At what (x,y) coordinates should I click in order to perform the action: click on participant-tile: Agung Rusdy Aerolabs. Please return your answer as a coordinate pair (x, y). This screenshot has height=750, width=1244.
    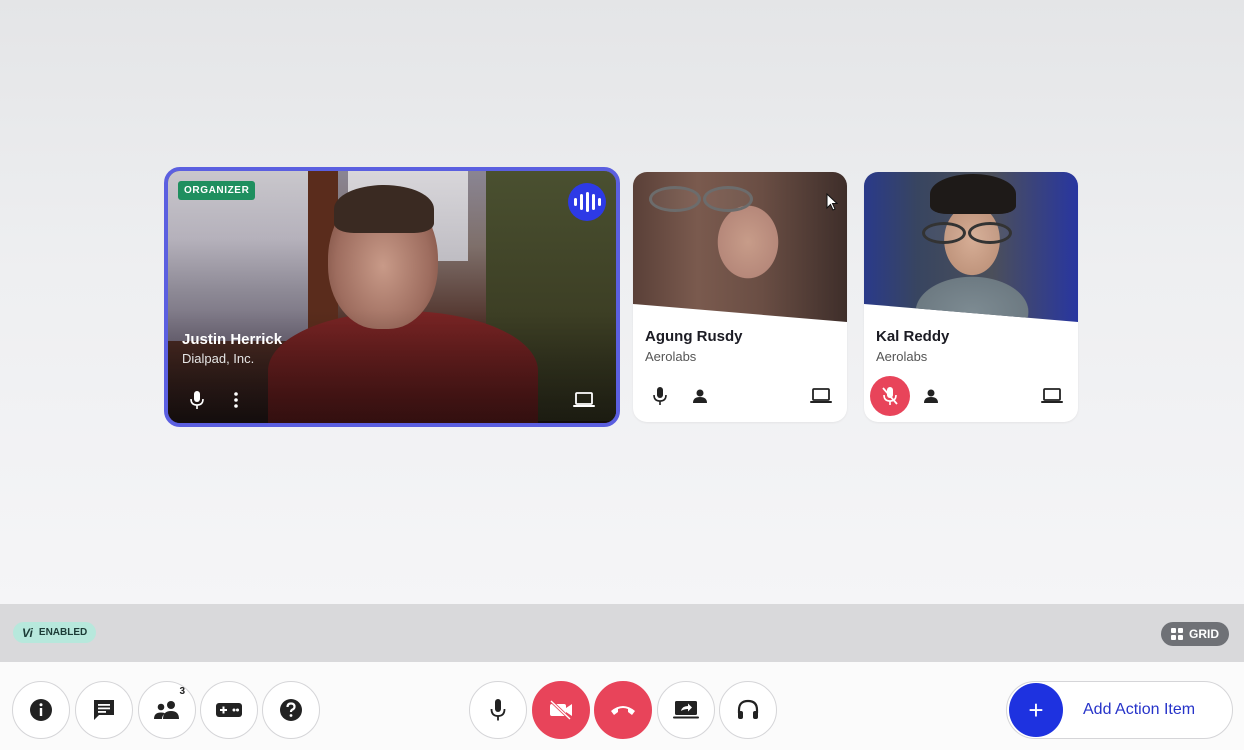
    Looking at the image, I should click on (740, 297).